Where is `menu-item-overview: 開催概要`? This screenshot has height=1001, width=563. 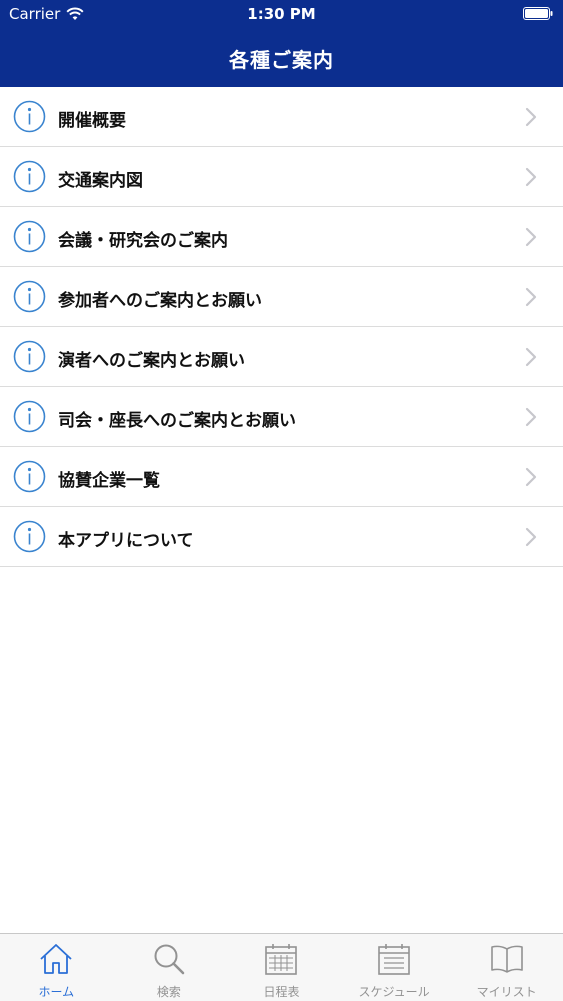 menu-item-overview: 開催概要 is located at coordinates (281, 117).